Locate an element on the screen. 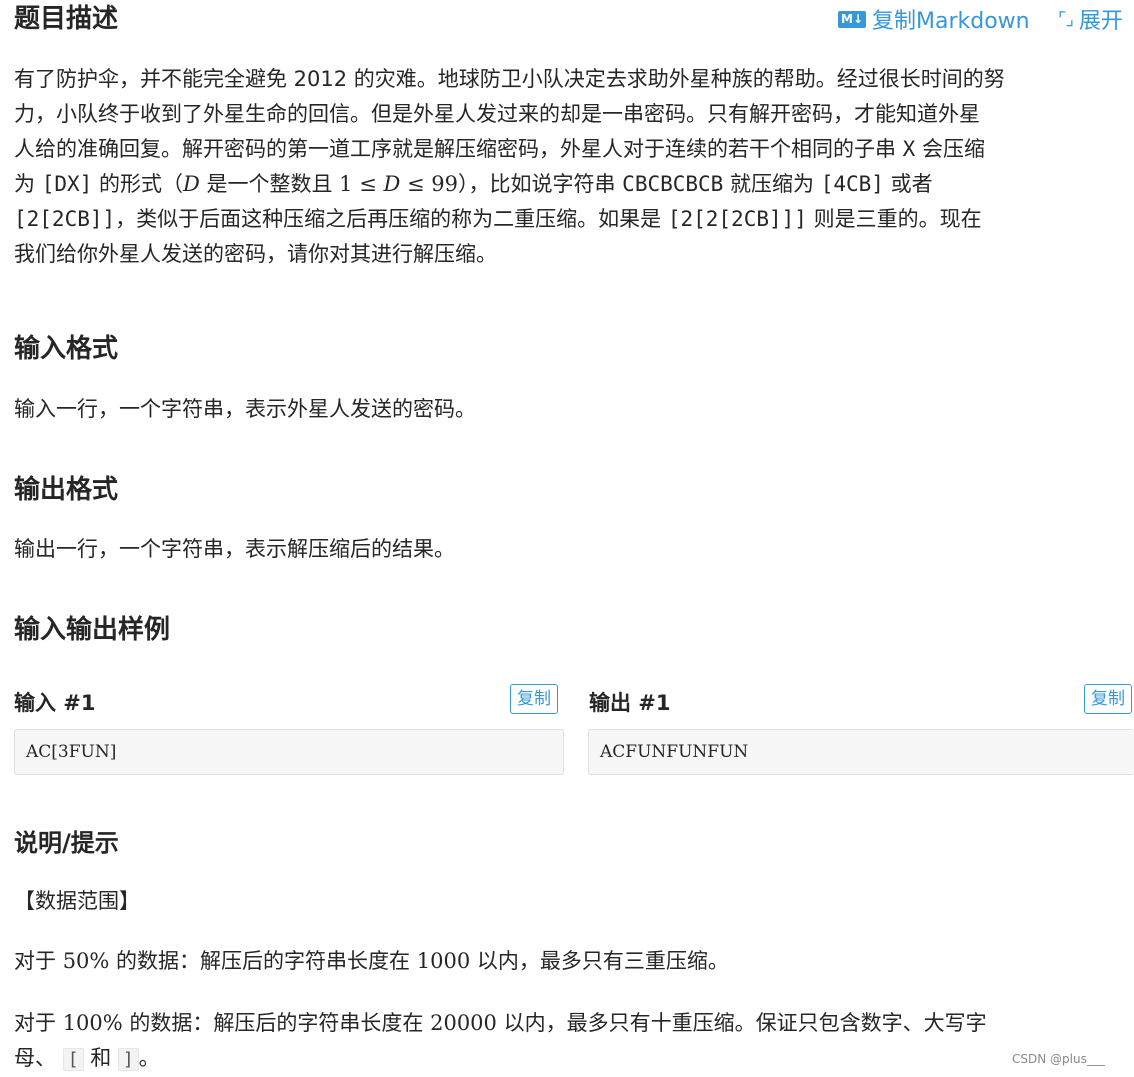 The image size is (1134, 1077). markdown-icon: M↓ is located at coordinates (852, 19).